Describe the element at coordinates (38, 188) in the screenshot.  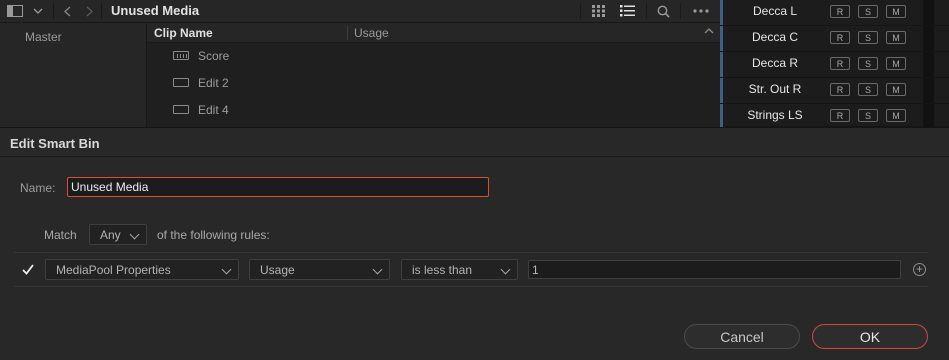
I see `name-label: Name:` at that location.